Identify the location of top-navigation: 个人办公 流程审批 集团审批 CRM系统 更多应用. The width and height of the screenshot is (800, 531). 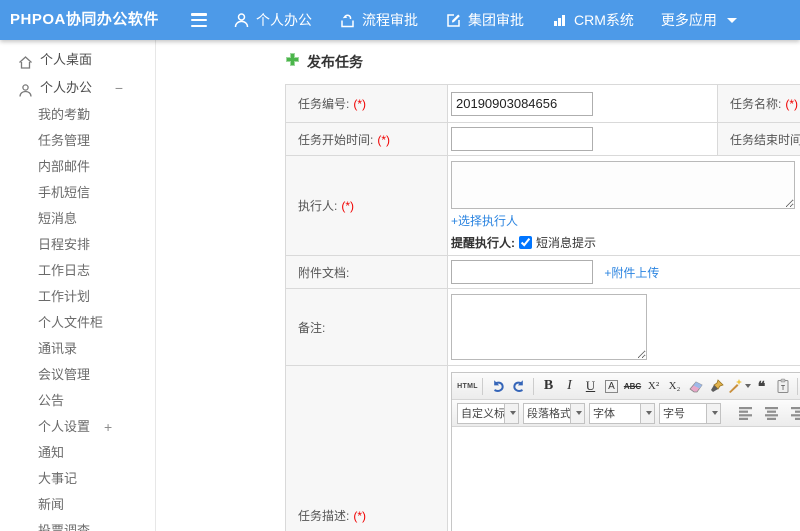
(485, 20).